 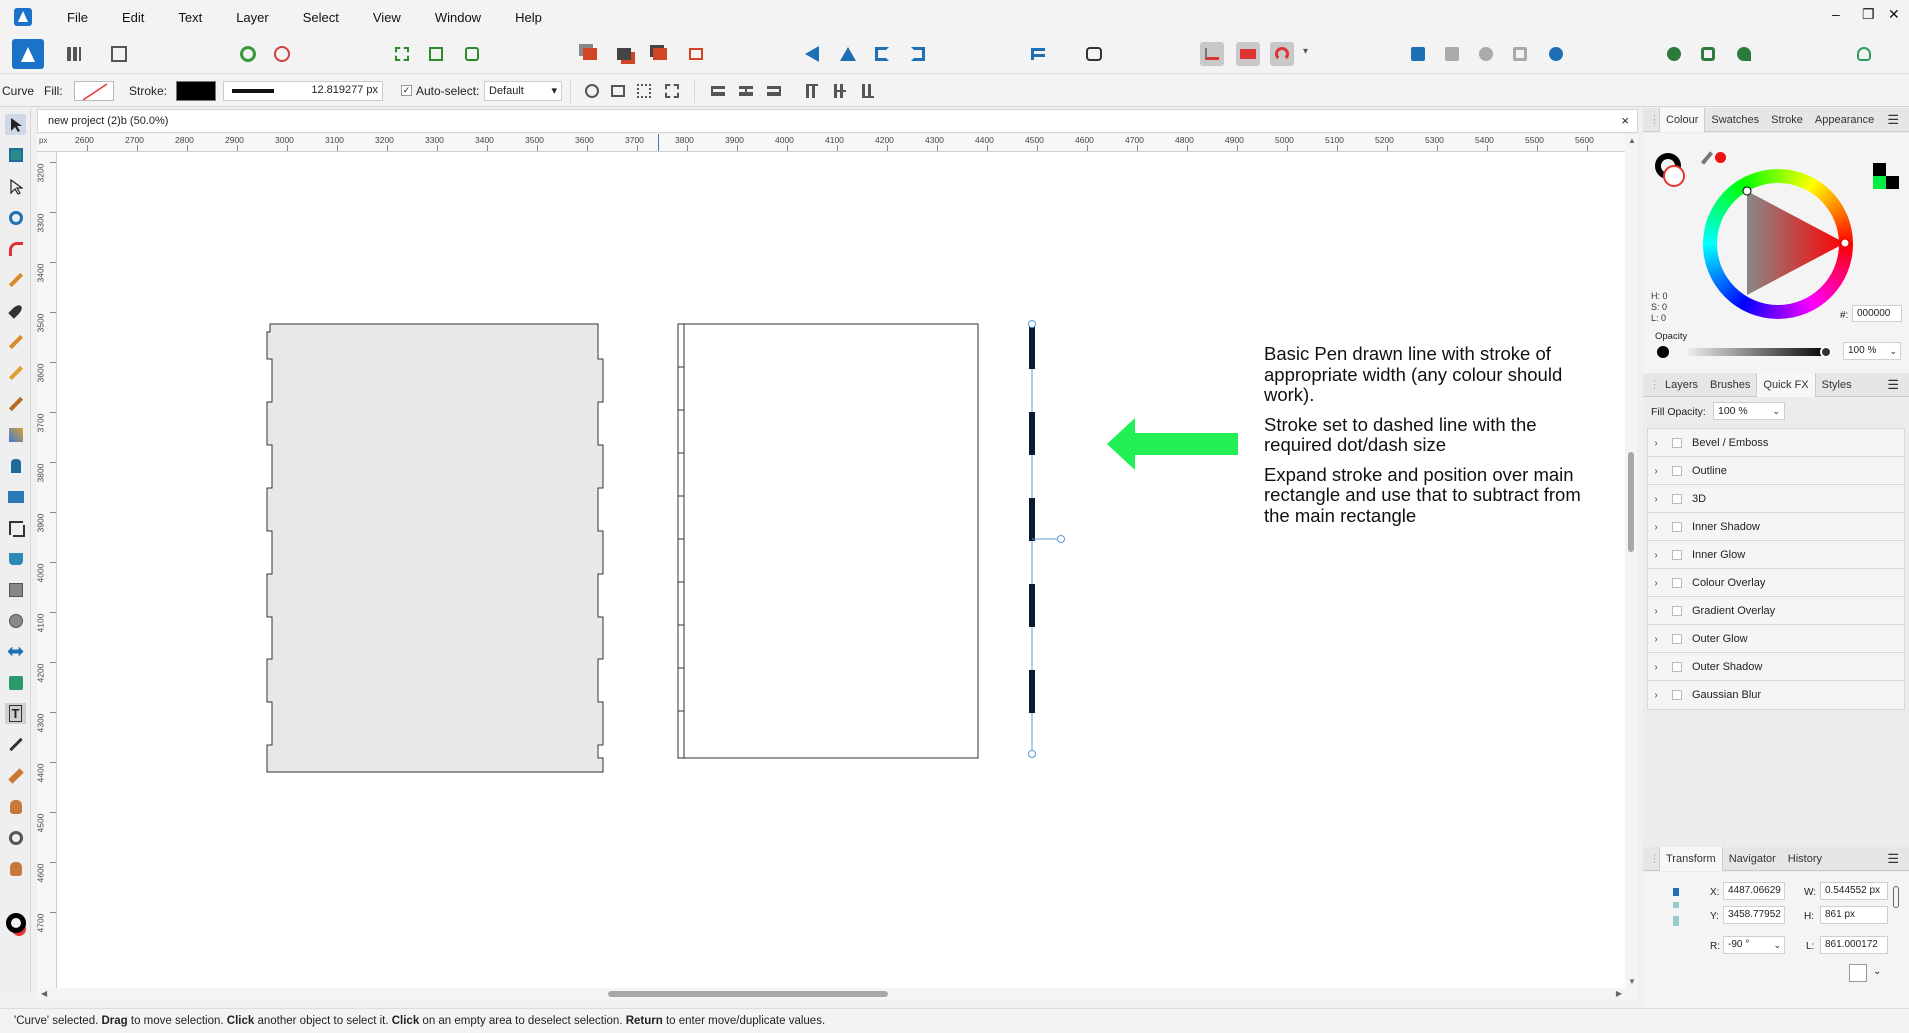 I want to click on menu-layer: Layer, so click(x=252, y=17).